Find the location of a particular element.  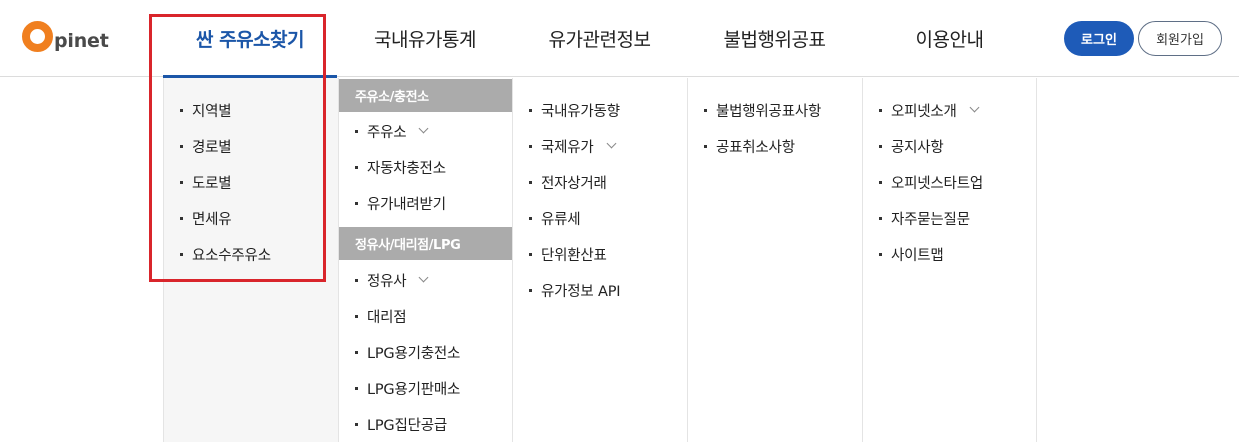

menu-item-international-price: 국제유가 is located at coordinates (573, 146).